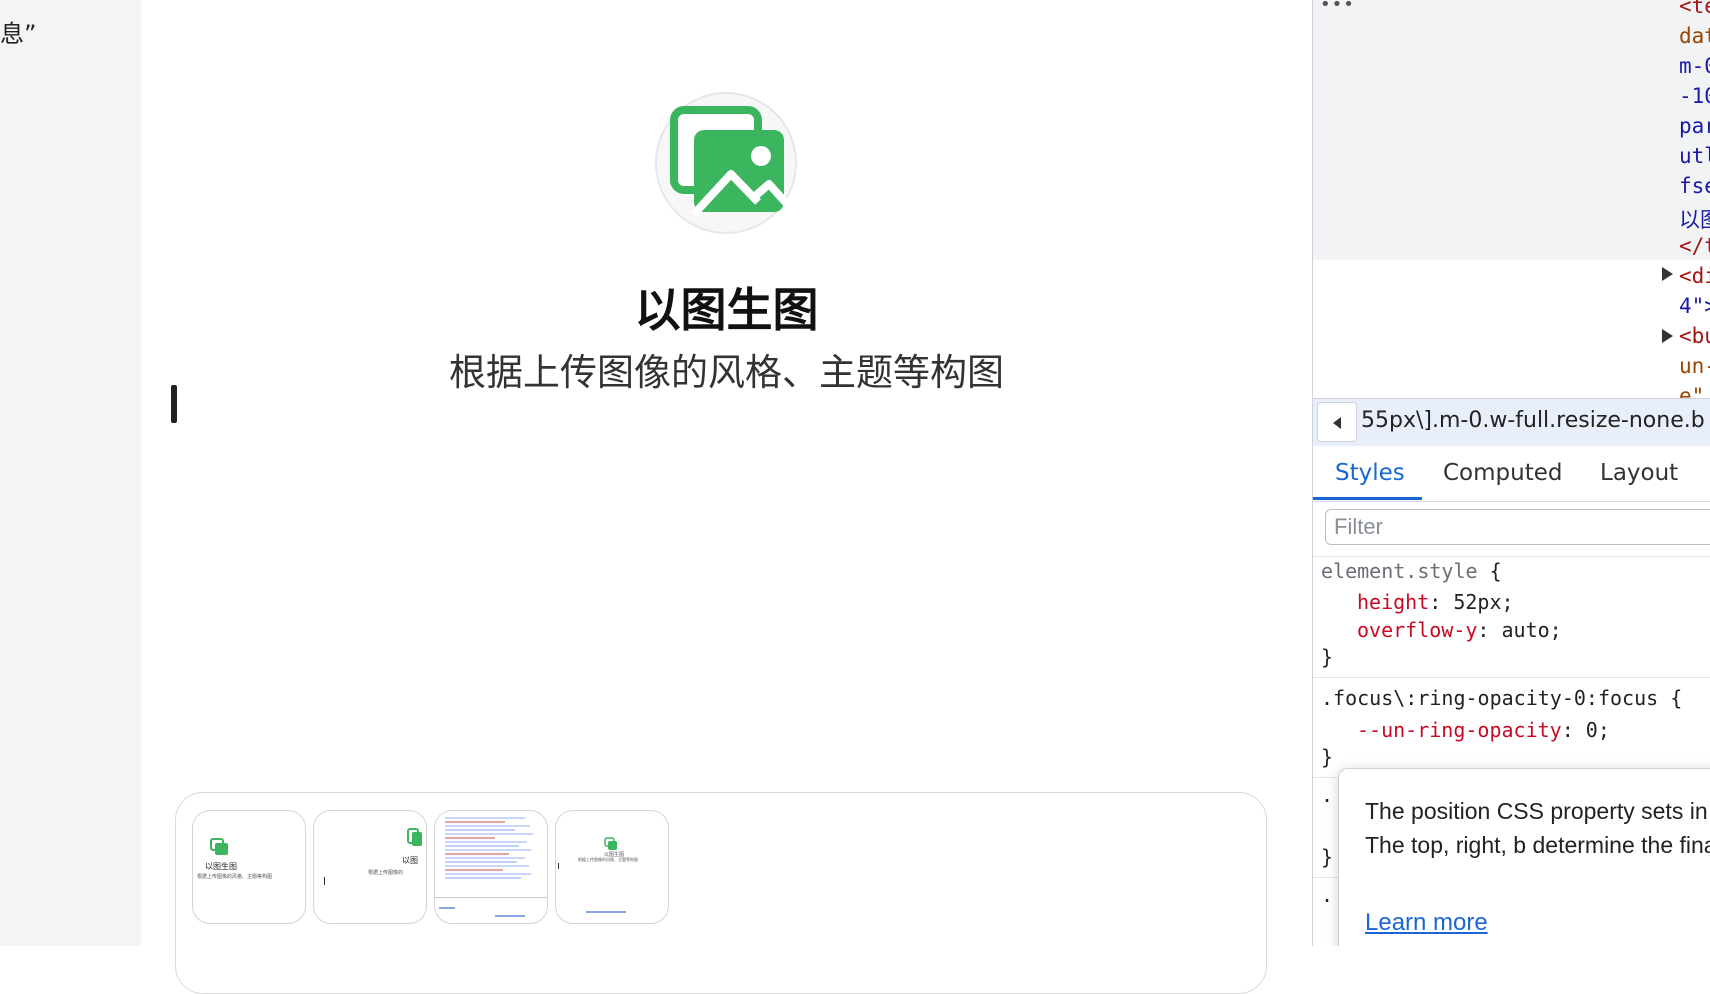 This screenshot has height=994, width=1710. What do you see at coordinates (1639, 473) in the screenshot?
I see `tab-layout: Layout` at bounding box center [1639, 473].